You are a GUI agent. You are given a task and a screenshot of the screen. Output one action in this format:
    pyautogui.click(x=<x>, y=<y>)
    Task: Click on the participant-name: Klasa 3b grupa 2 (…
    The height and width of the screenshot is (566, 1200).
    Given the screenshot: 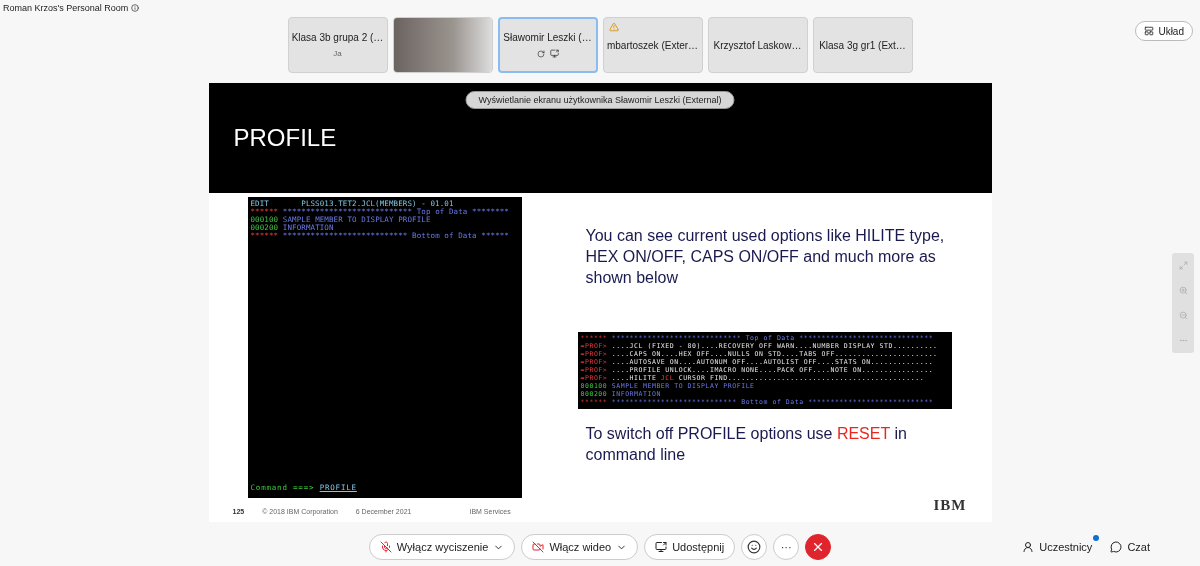 What is the action you would take?
    pyautogui.click(x=337, y=37)
    